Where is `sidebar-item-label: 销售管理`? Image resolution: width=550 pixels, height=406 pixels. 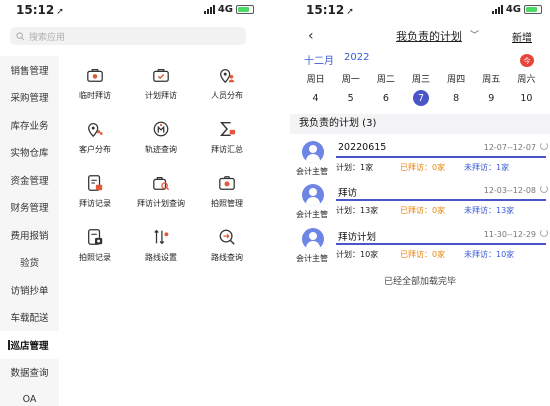
sidebar-item-label: 销售管理 is located at coordinates (29, 71).